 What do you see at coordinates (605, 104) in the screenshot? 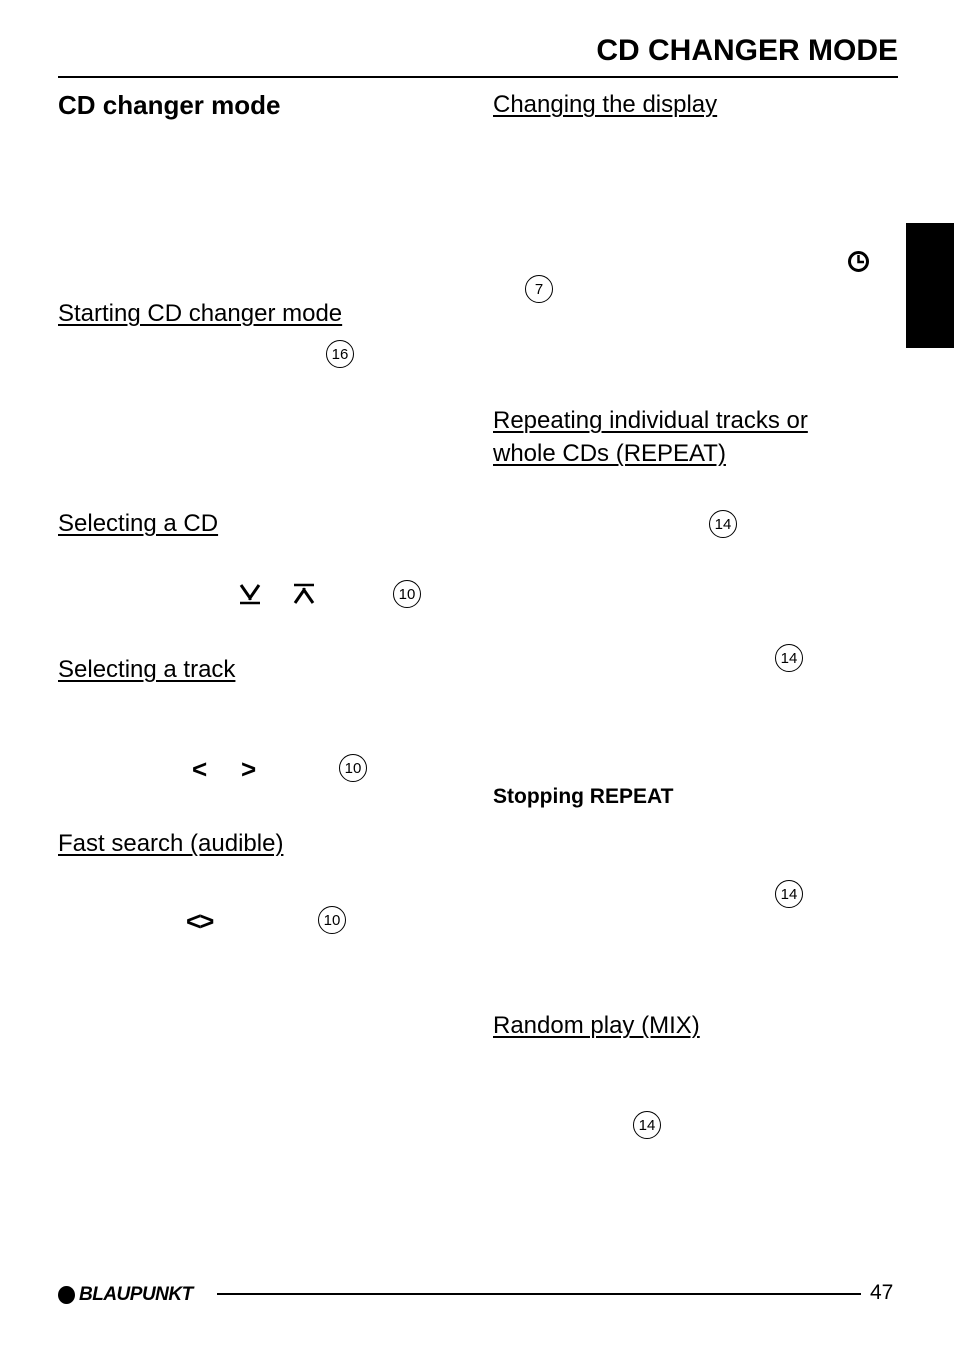
I see `heading-changing-the-display: Changing the display` at bounding box center [605, 104].